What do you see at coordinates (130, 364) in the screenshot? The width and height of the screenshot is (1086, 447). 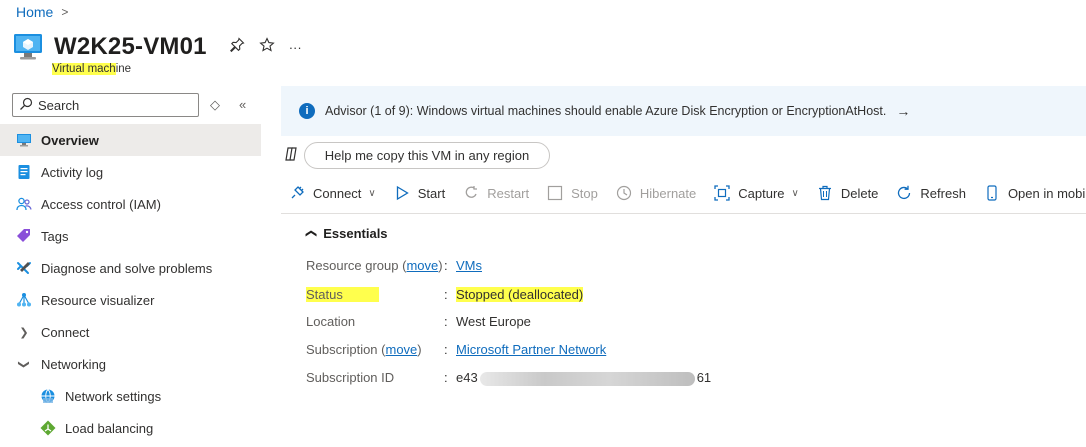 I see `sidebar-item-networking: ❯ Networking` at bounding box center [130, 364].